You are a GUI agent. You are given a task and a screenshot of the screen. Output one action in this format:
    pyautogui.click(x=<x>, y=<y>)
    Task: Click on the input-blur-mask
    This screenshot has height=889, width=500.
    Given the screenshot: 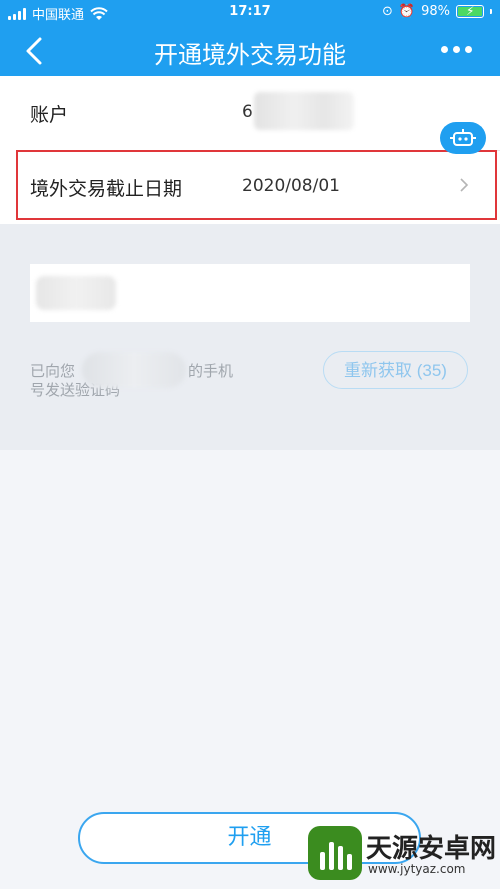 What is the action you would take?
    pyautogui.click(x=76, y=293)
    